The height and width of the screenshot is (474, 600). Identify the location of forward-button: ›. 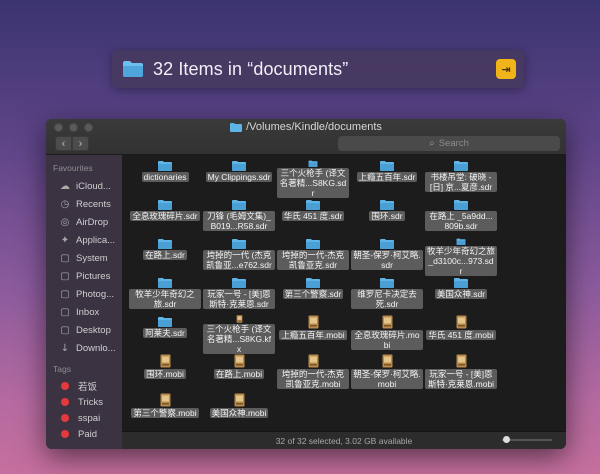
(80, 143).